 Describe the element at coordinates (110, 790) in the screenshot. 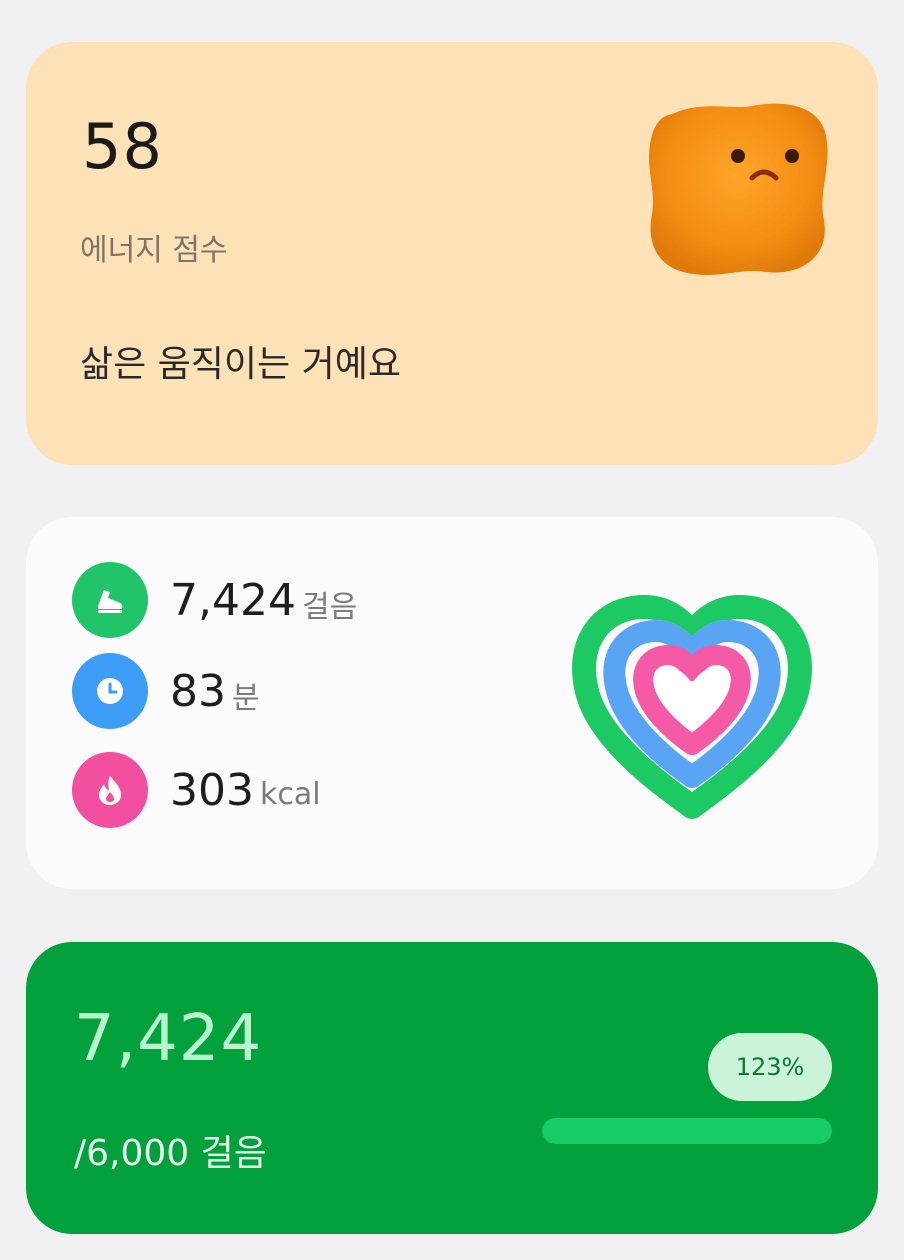

I see `flame-icon` at that location.